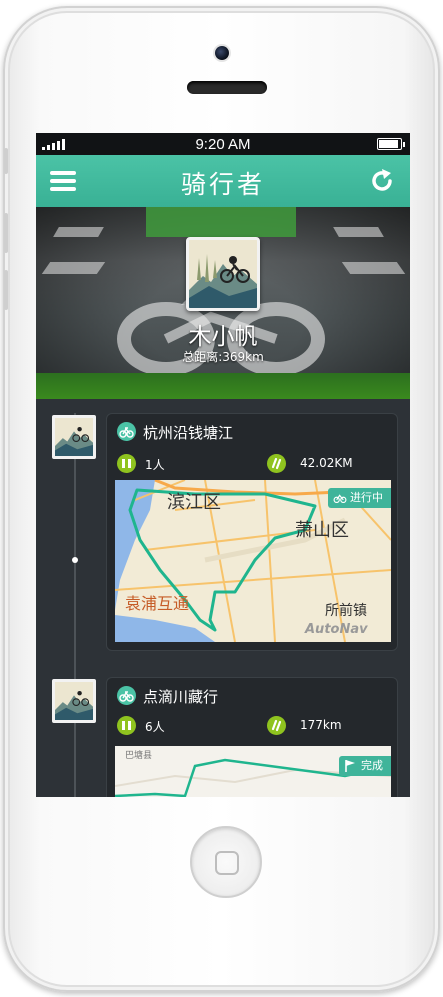  Describe the element at coordinates (346, 611) in the screenshot. I see `map-label: 所前镇` at that location.